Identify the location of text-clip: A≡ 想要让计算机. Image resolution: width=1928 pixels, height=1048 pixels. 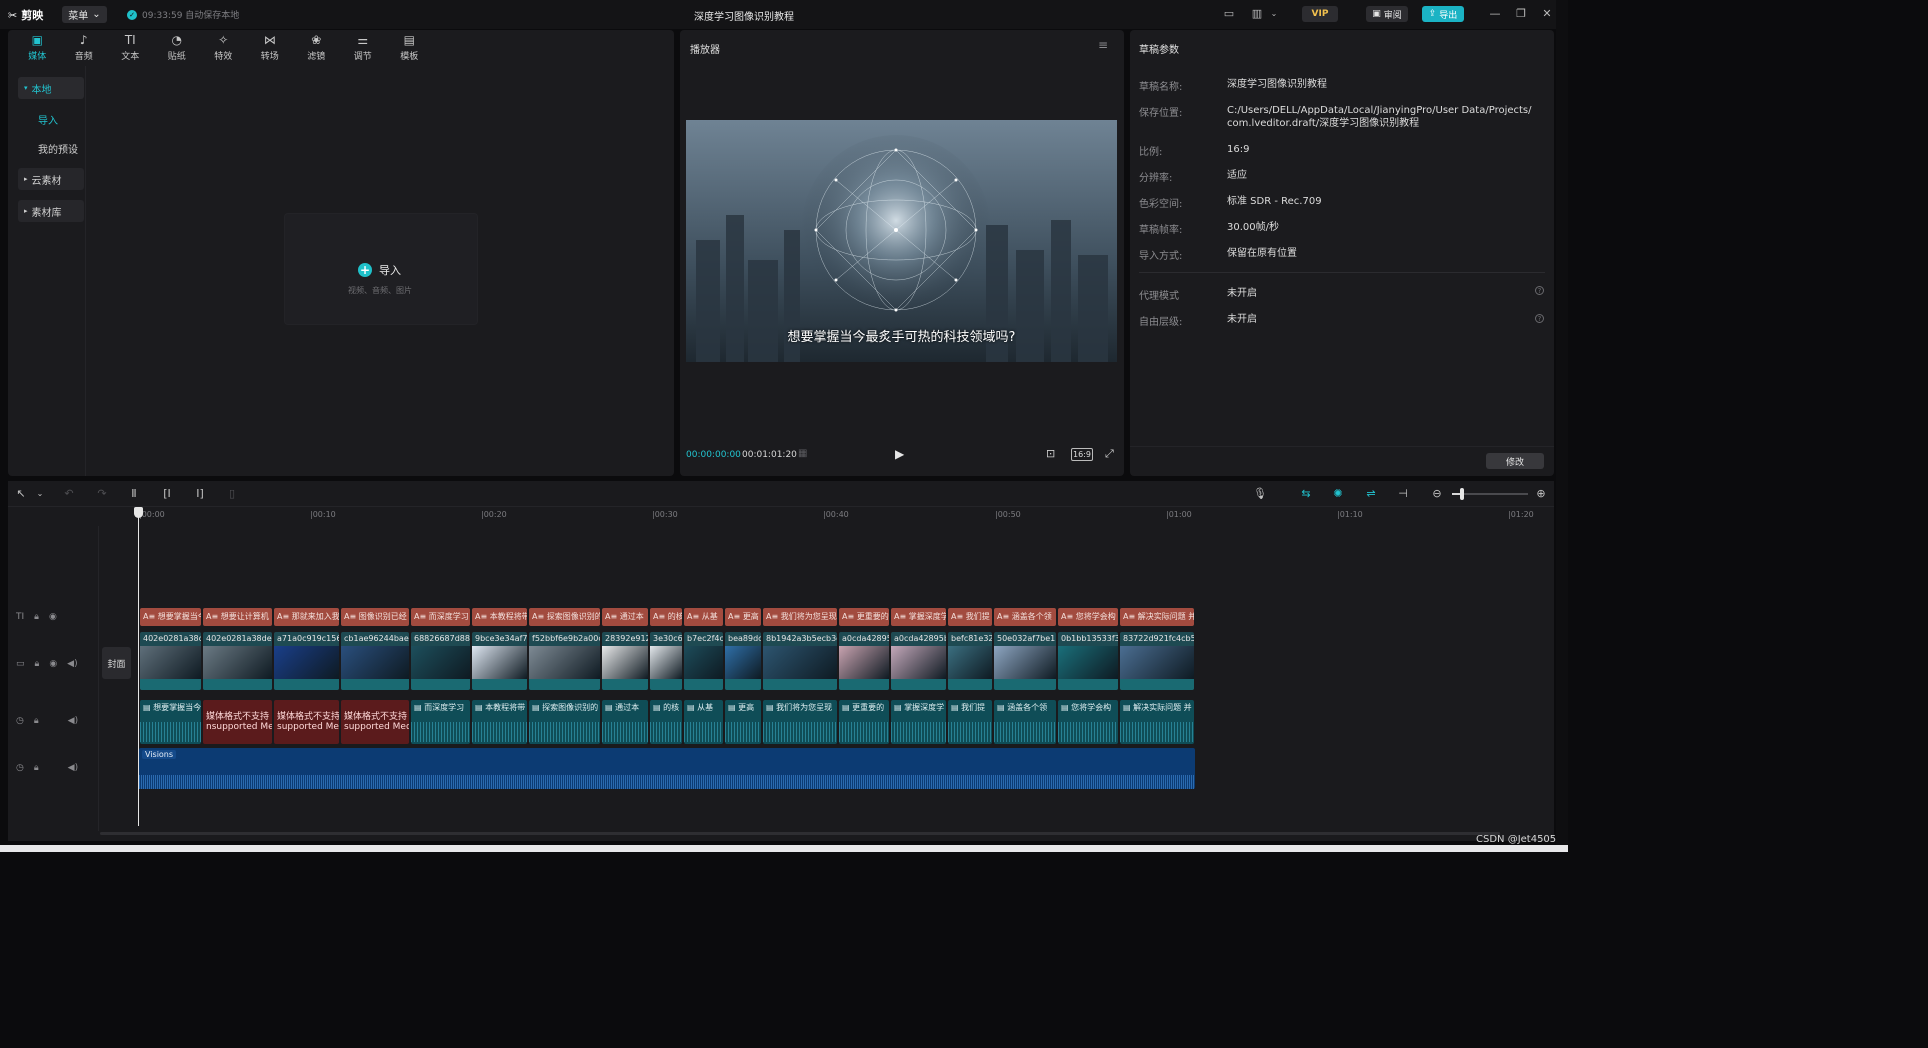
(237, 617).